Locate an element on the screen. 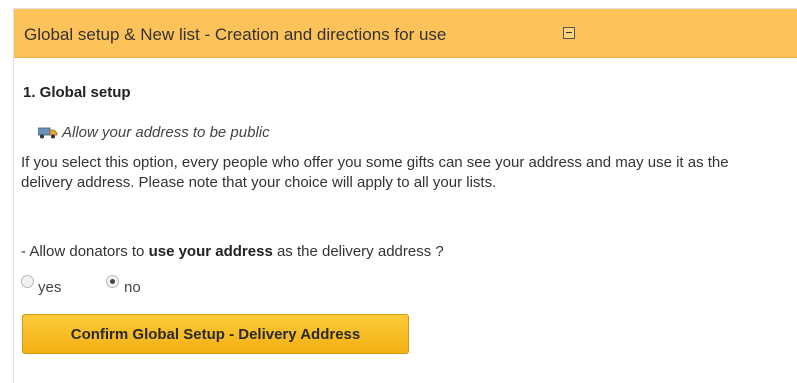  question-suffix: as the delivery address ? is located at coordinates (358, 251).